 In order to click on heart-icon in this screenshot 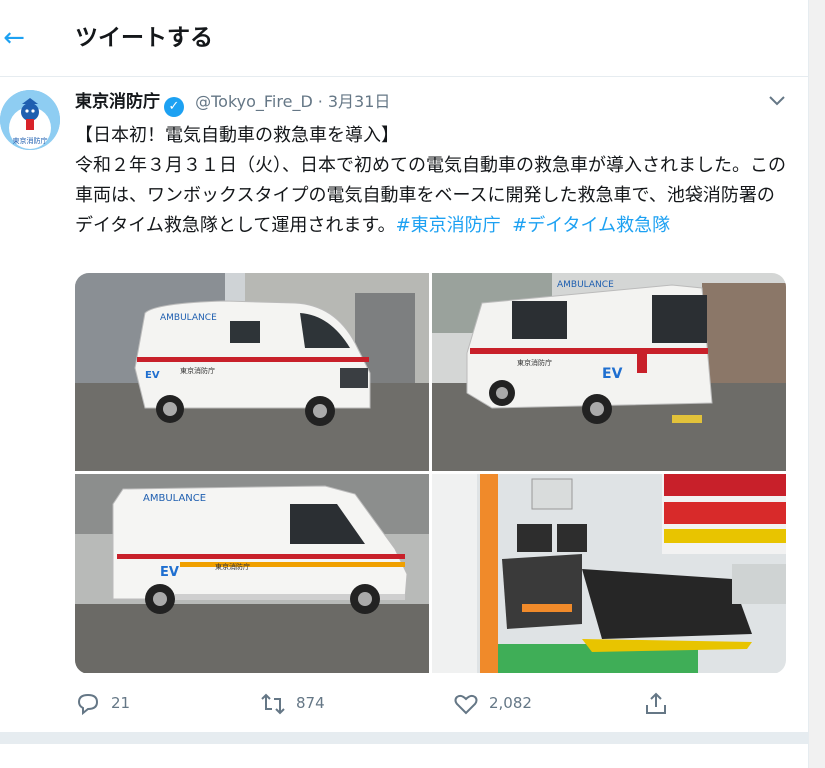, I will do `click(466, 704)`.